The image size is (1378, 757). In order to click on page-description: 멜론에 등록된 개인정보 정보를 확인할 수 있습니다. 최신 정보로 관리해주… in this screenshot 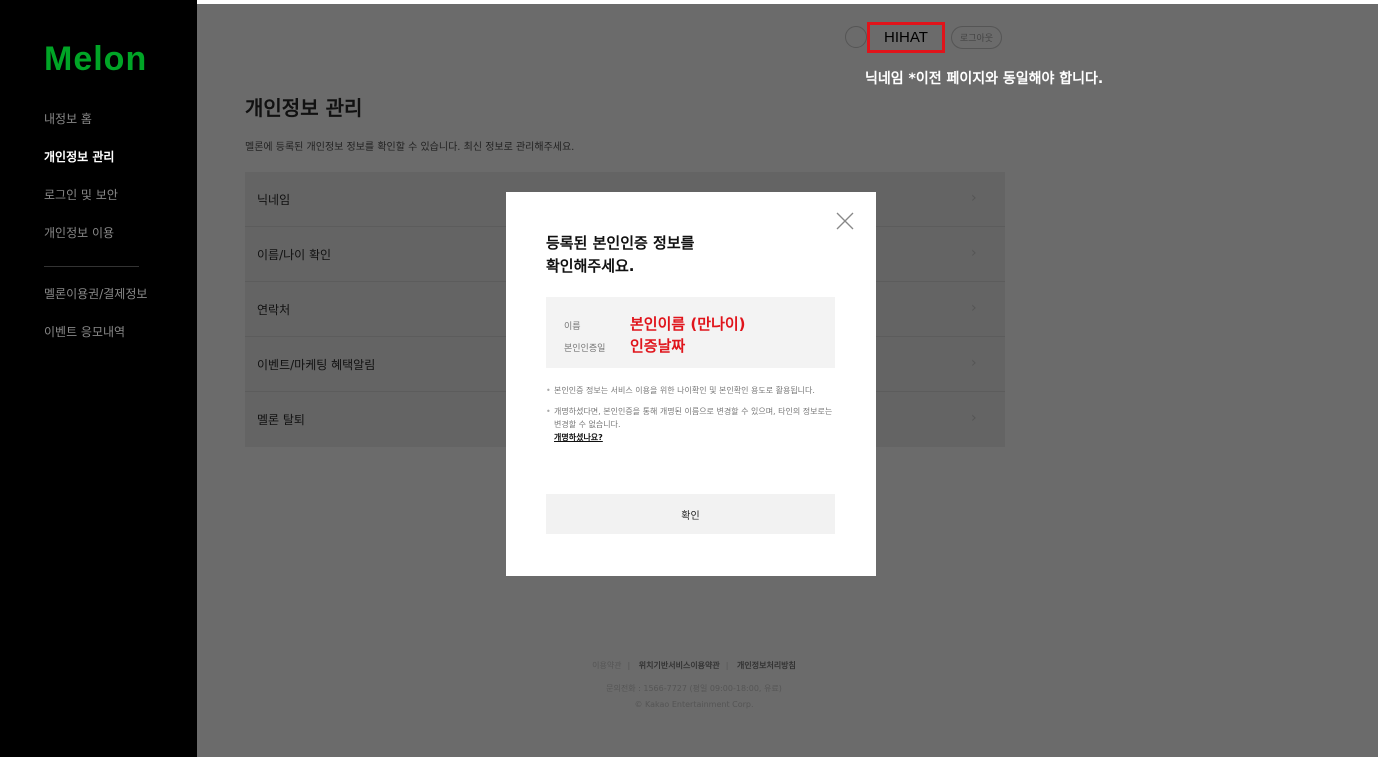, I will do `click(410, 147)`.